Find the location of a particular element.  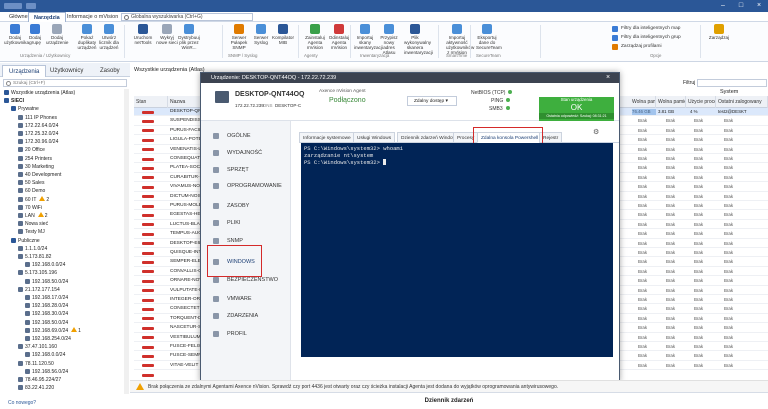

tree-item-label: 40 Development is located at coordinates (43, 175).